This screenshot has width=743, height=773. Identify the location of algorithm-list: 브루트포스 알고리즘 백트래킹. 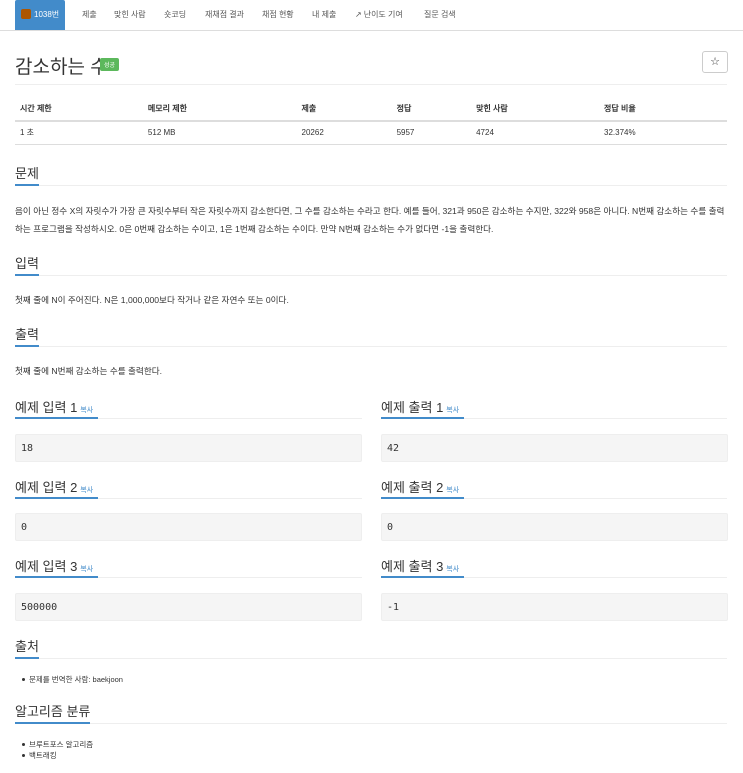
(57, 750).